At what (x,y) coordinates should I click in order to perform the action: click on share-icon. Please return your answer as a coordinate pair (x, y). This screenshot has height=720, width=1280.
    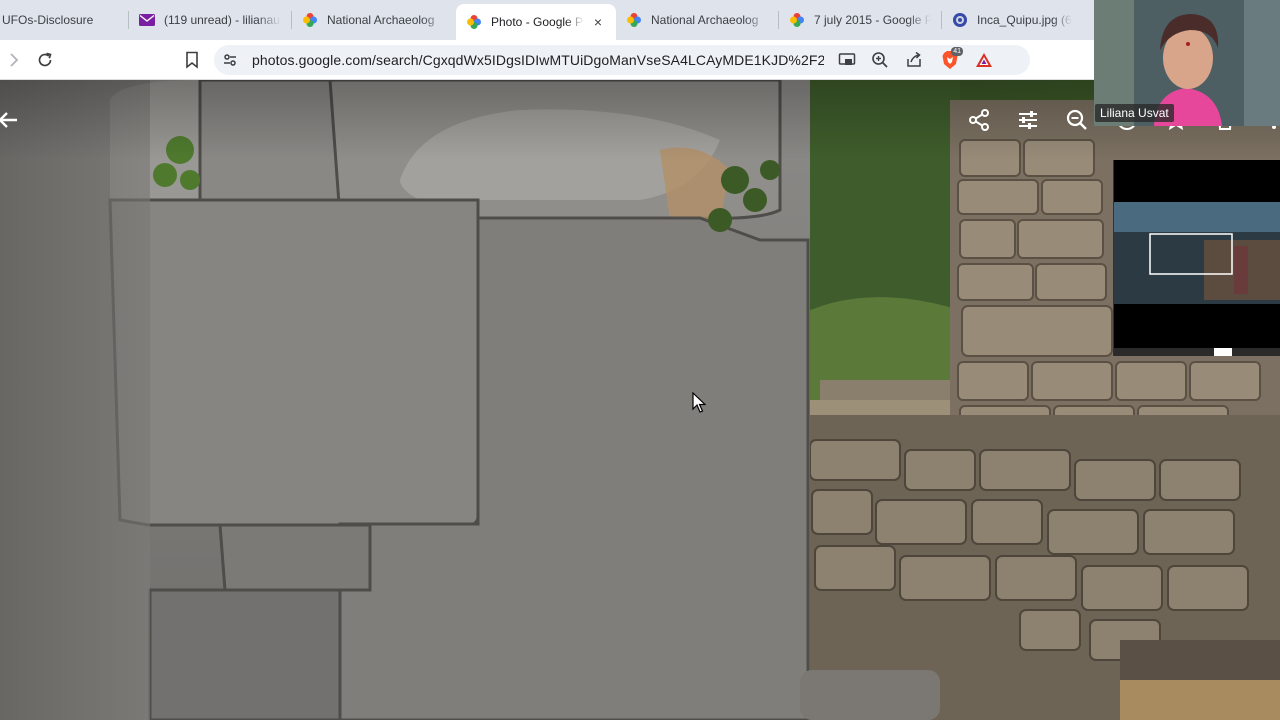
    Looking at the image, I should click on (979, 120).